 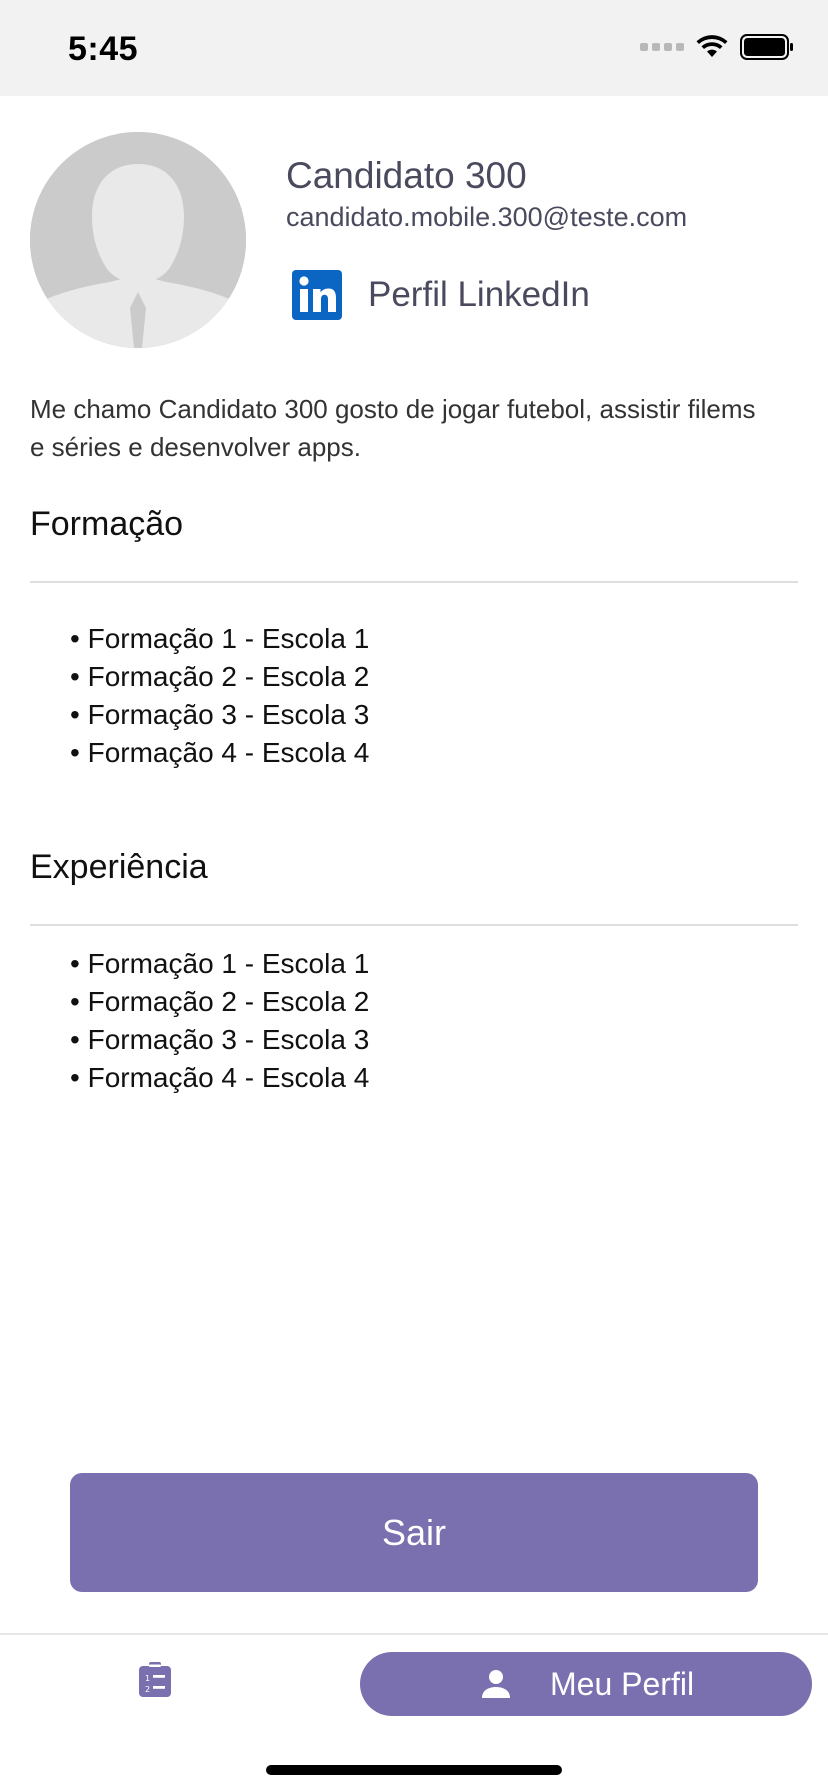 What do you see at coordinates (147, 1678) in the screenshot?
I see `svg-text: 1` at bounding box center [147, 1678].